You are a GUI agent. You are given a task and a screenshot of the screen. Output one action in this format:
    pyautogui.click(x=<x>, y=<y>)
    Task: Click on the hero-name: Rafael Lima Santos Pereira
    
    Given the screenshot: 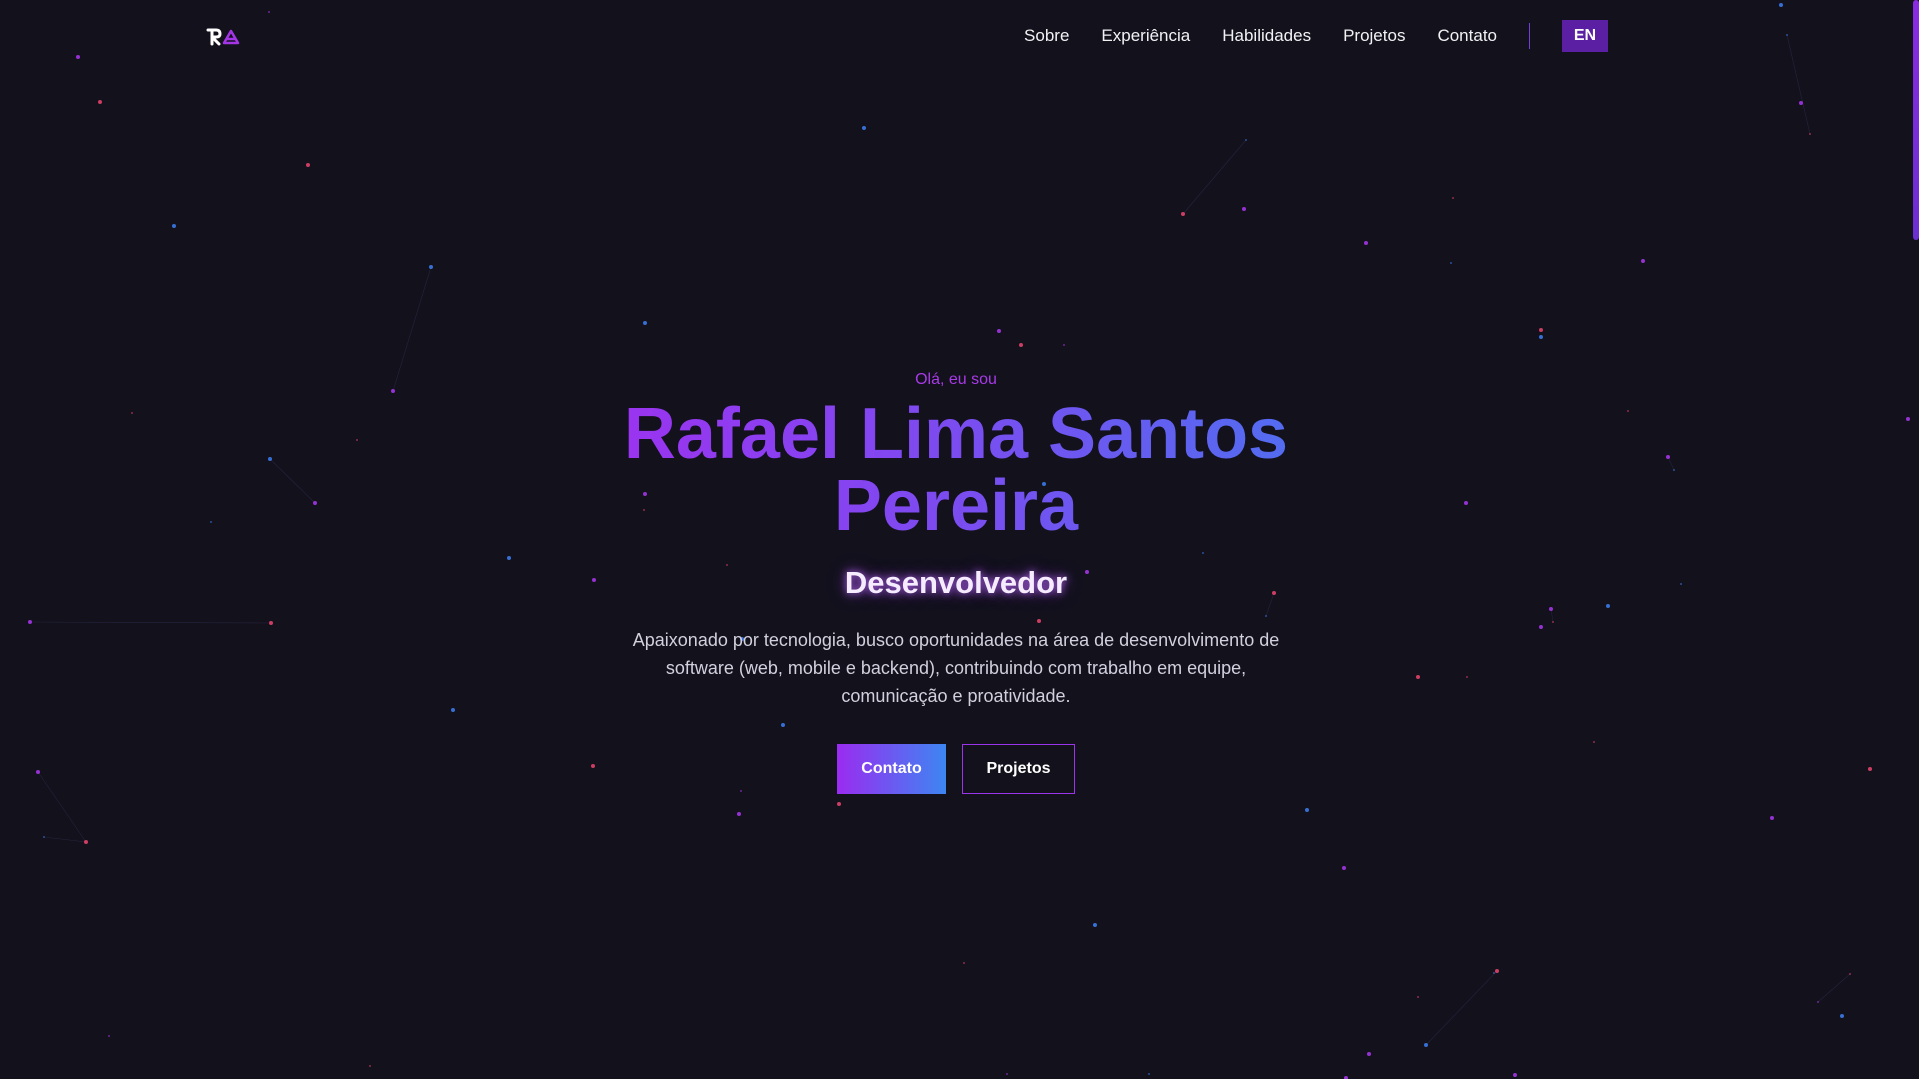 What is the action you would take?
    pyautogui.click(x=956, y=470)
    